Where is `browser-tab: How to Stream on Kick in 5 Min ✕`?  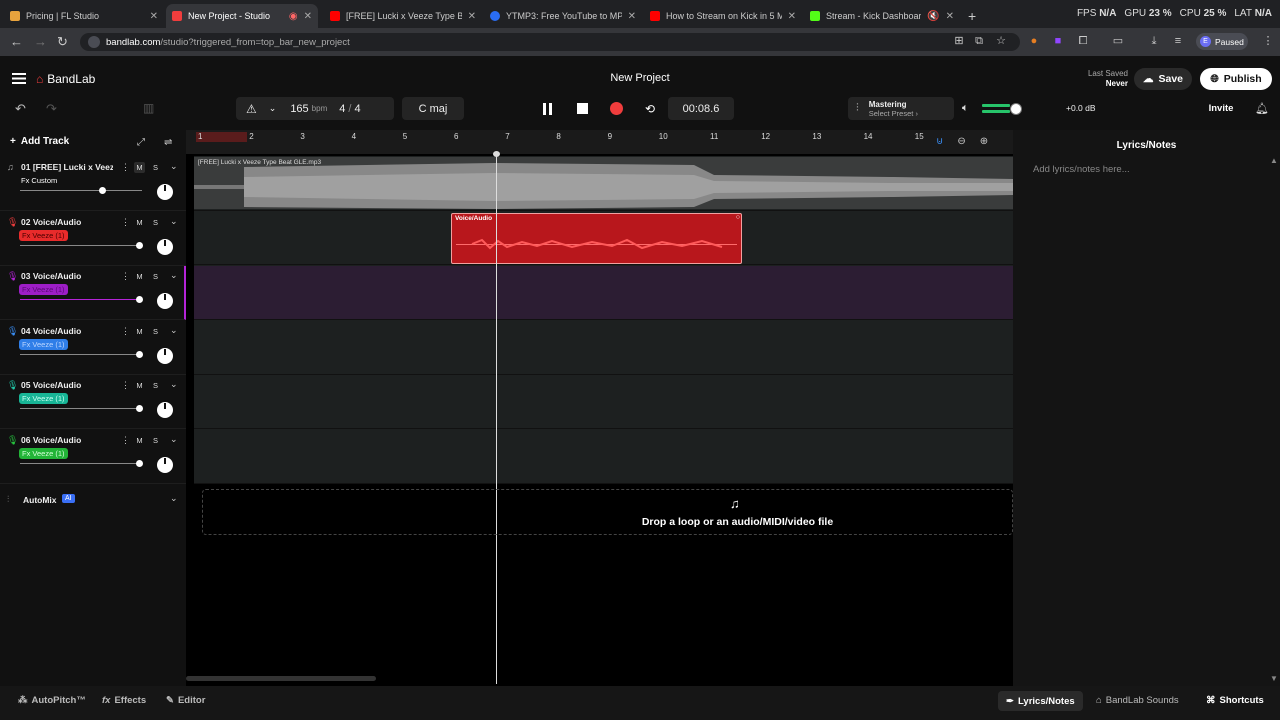
browser-tab: How to Stream on Kick in 5 Min ✕ is located at coordinates (723, 16).